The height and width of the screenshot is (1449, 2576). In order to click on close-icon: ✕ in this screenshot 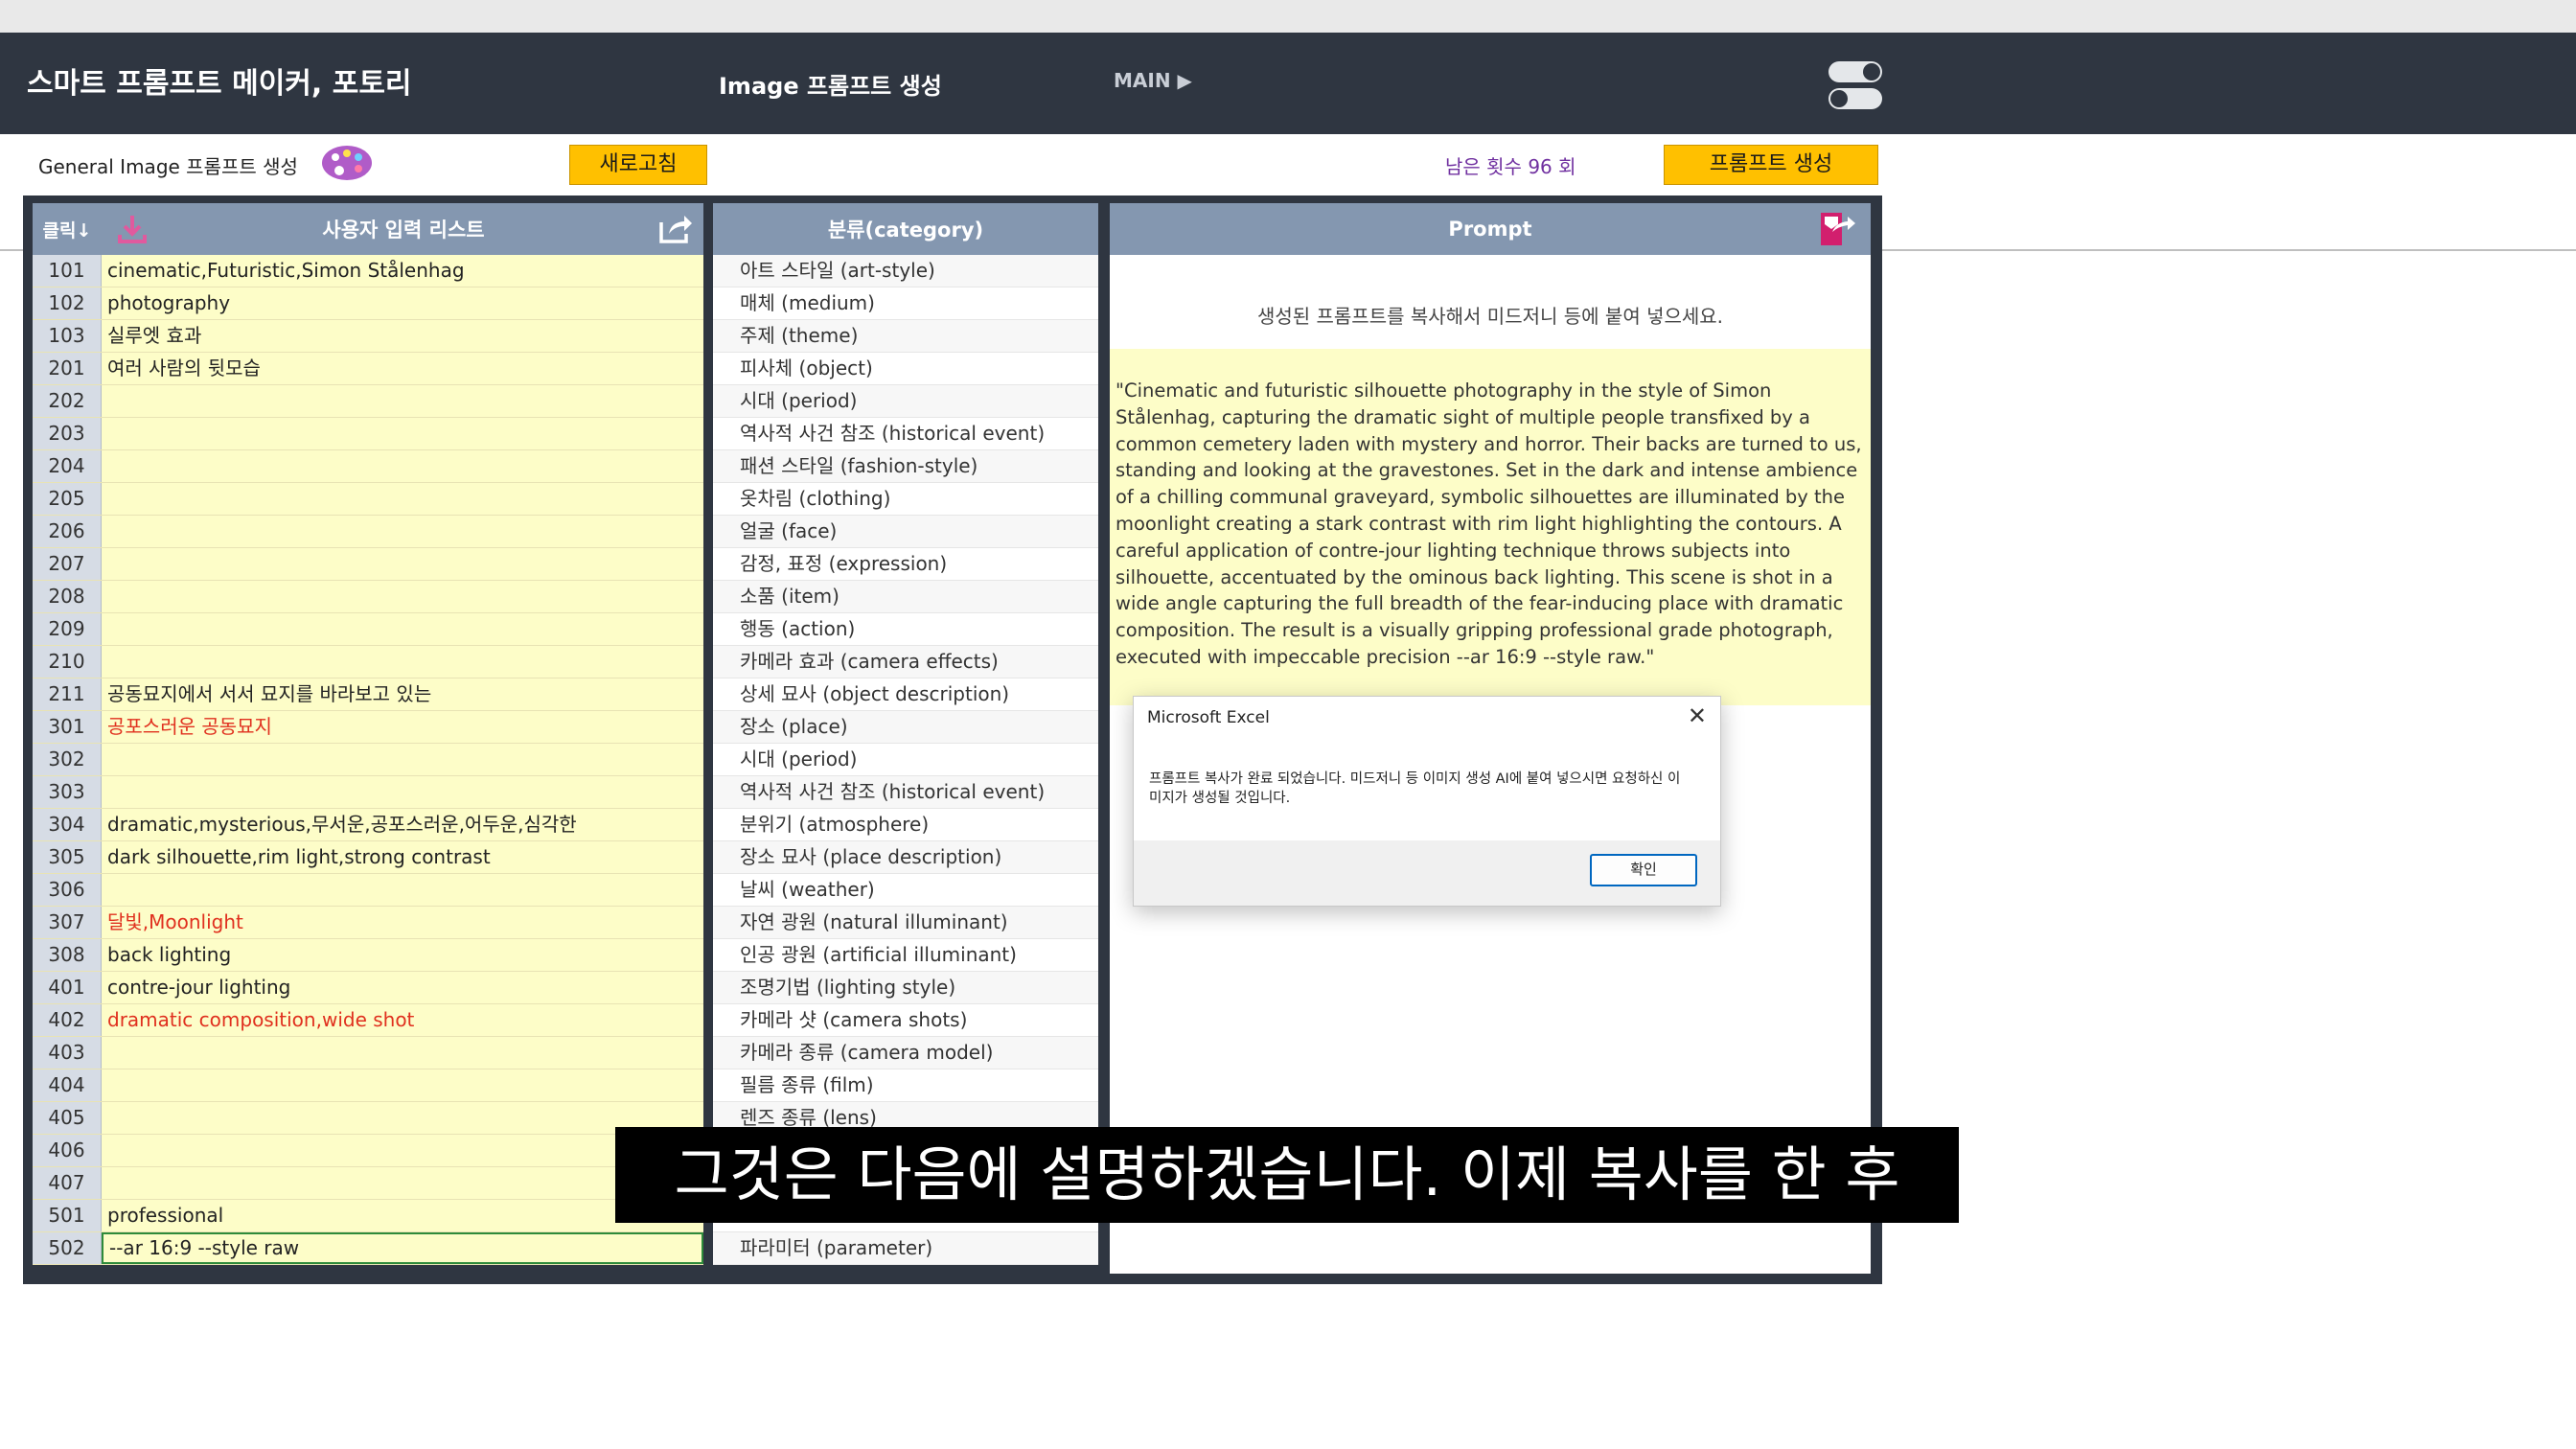, I will do `click(1697, 715)`.